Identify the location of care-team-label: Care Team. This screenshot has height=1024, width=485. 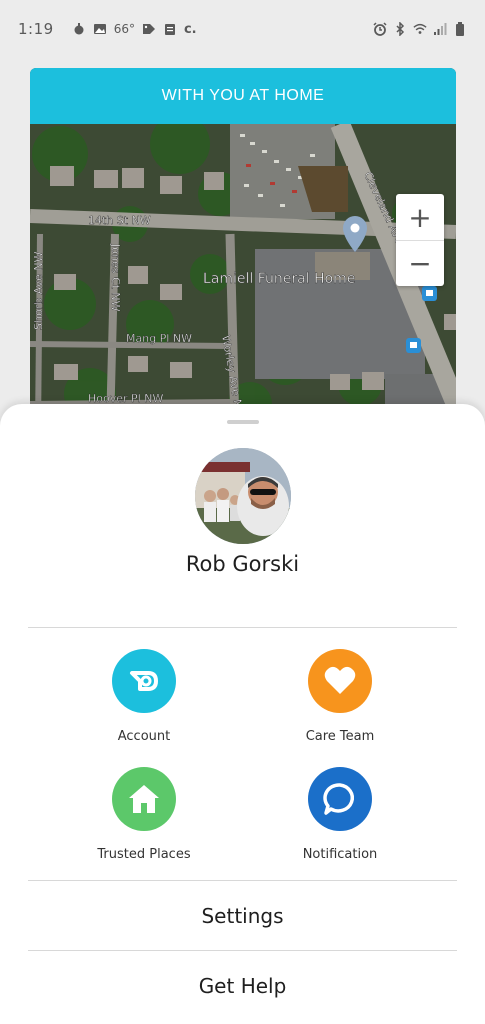
(340, 736).